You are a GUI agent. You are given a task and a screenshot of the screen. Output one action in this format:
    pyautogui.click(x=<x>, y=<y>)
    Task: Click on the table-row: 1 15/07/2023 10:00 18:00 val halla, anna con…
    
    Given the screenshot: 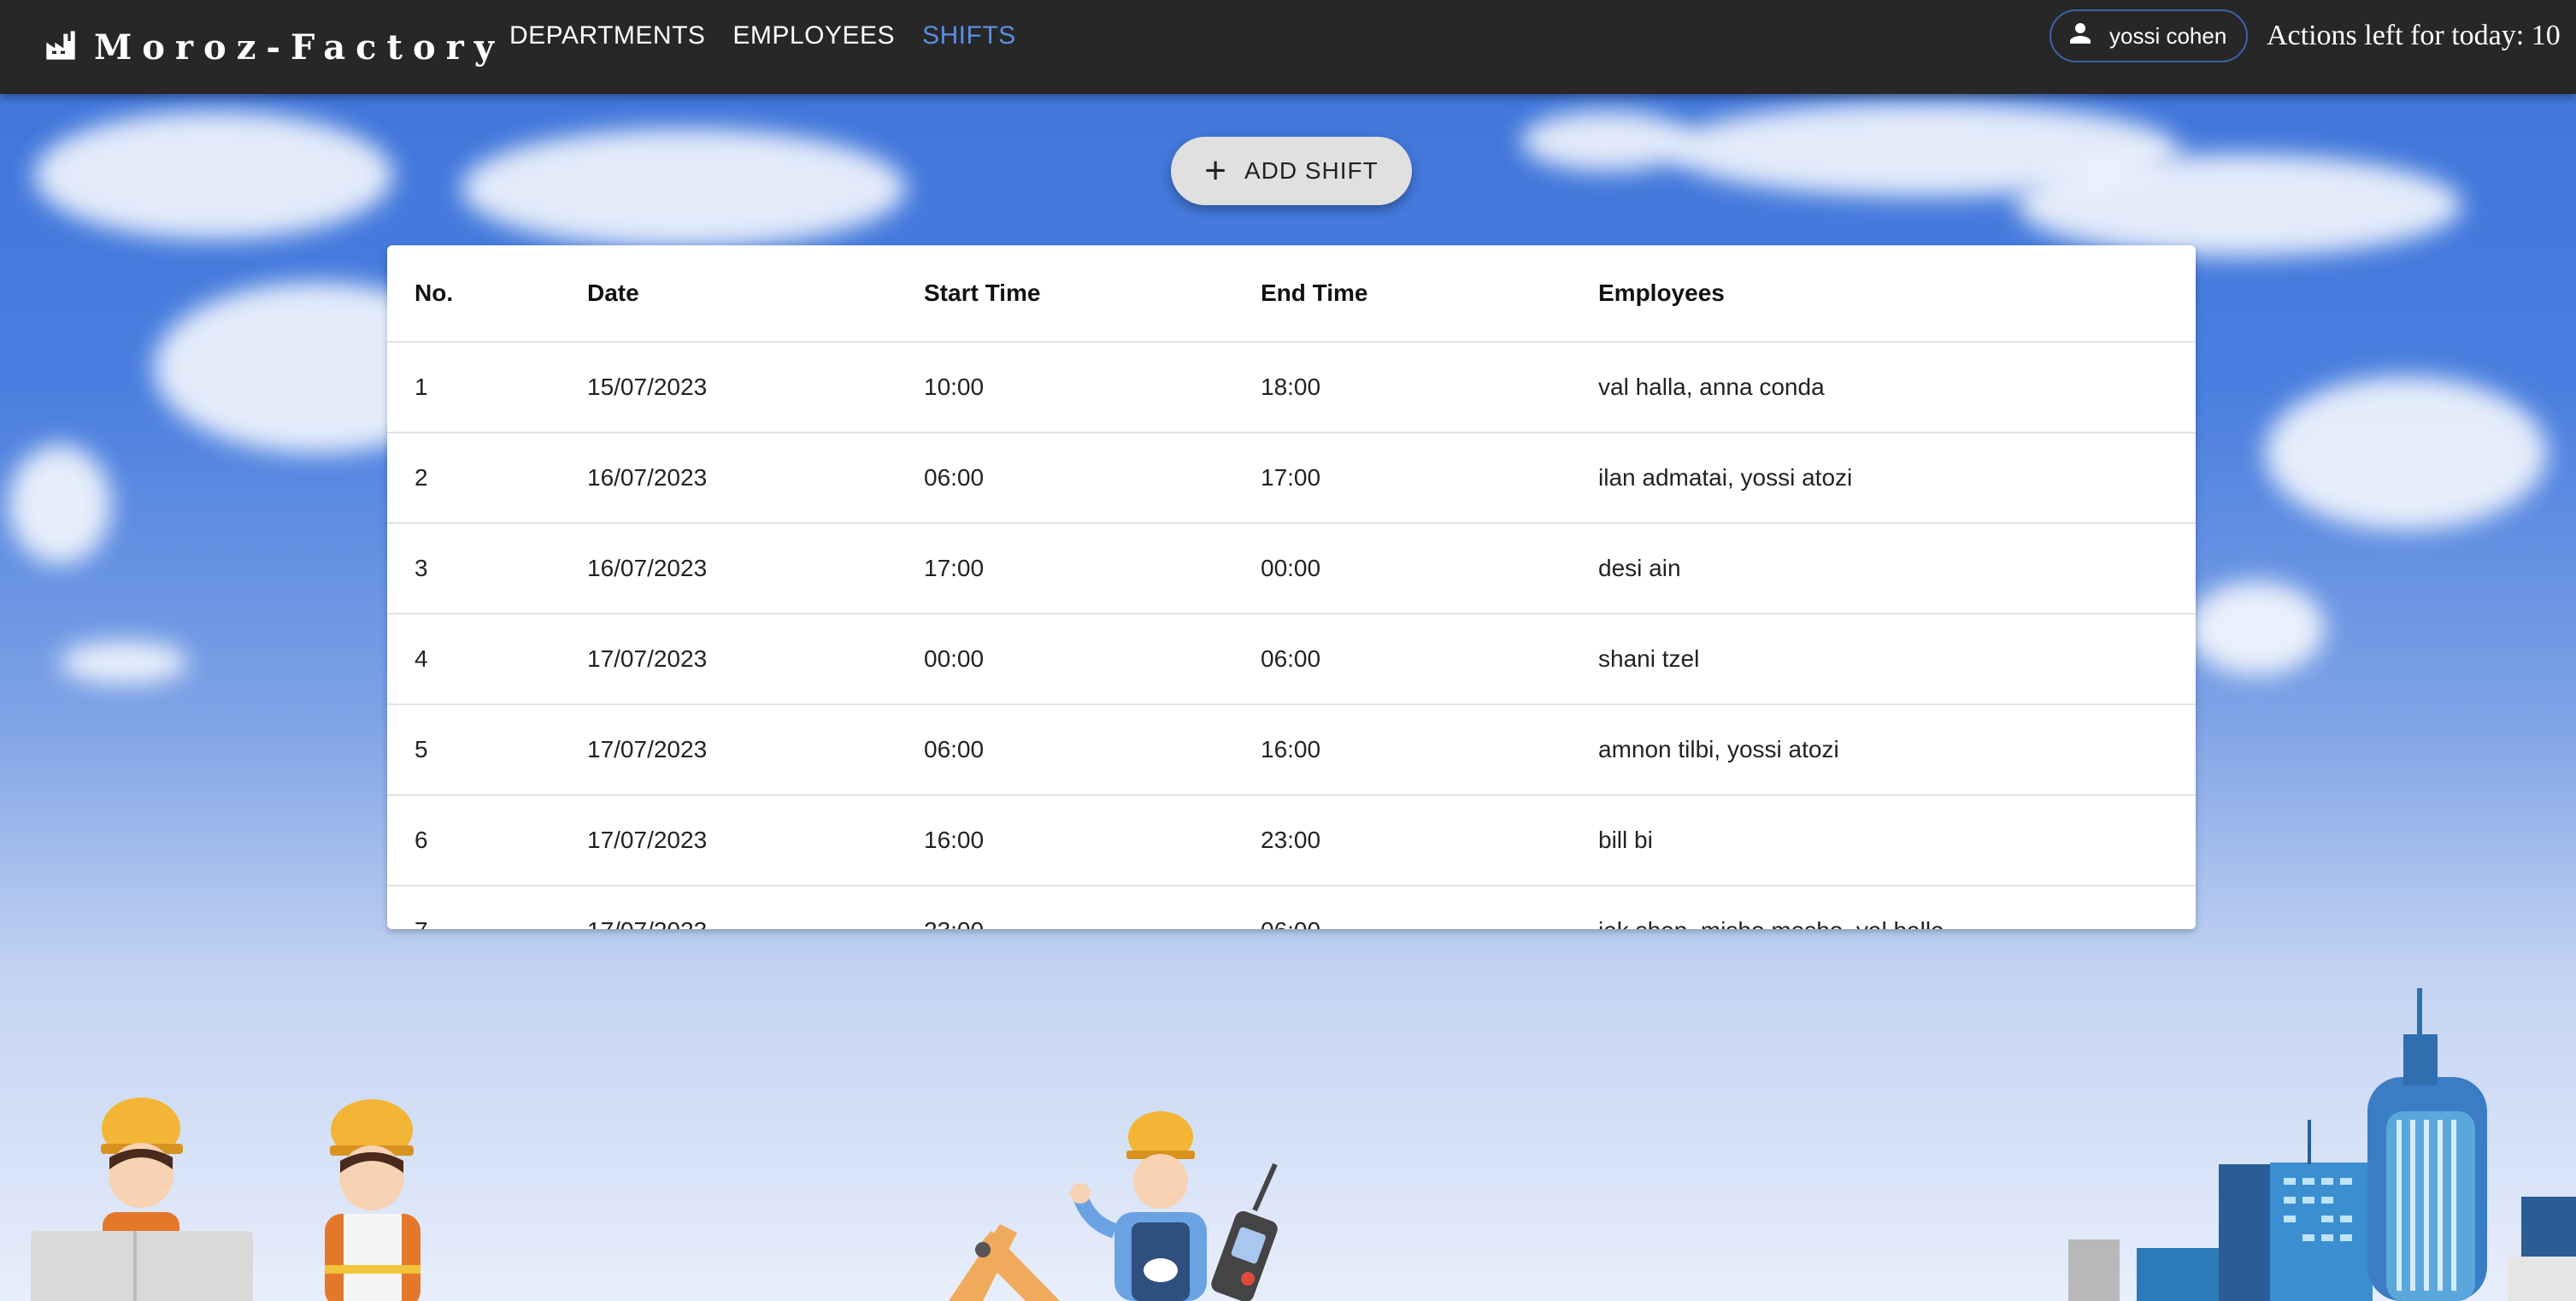 What is the action you would take?
    pyautogui.click(x=1291, y=388)
    